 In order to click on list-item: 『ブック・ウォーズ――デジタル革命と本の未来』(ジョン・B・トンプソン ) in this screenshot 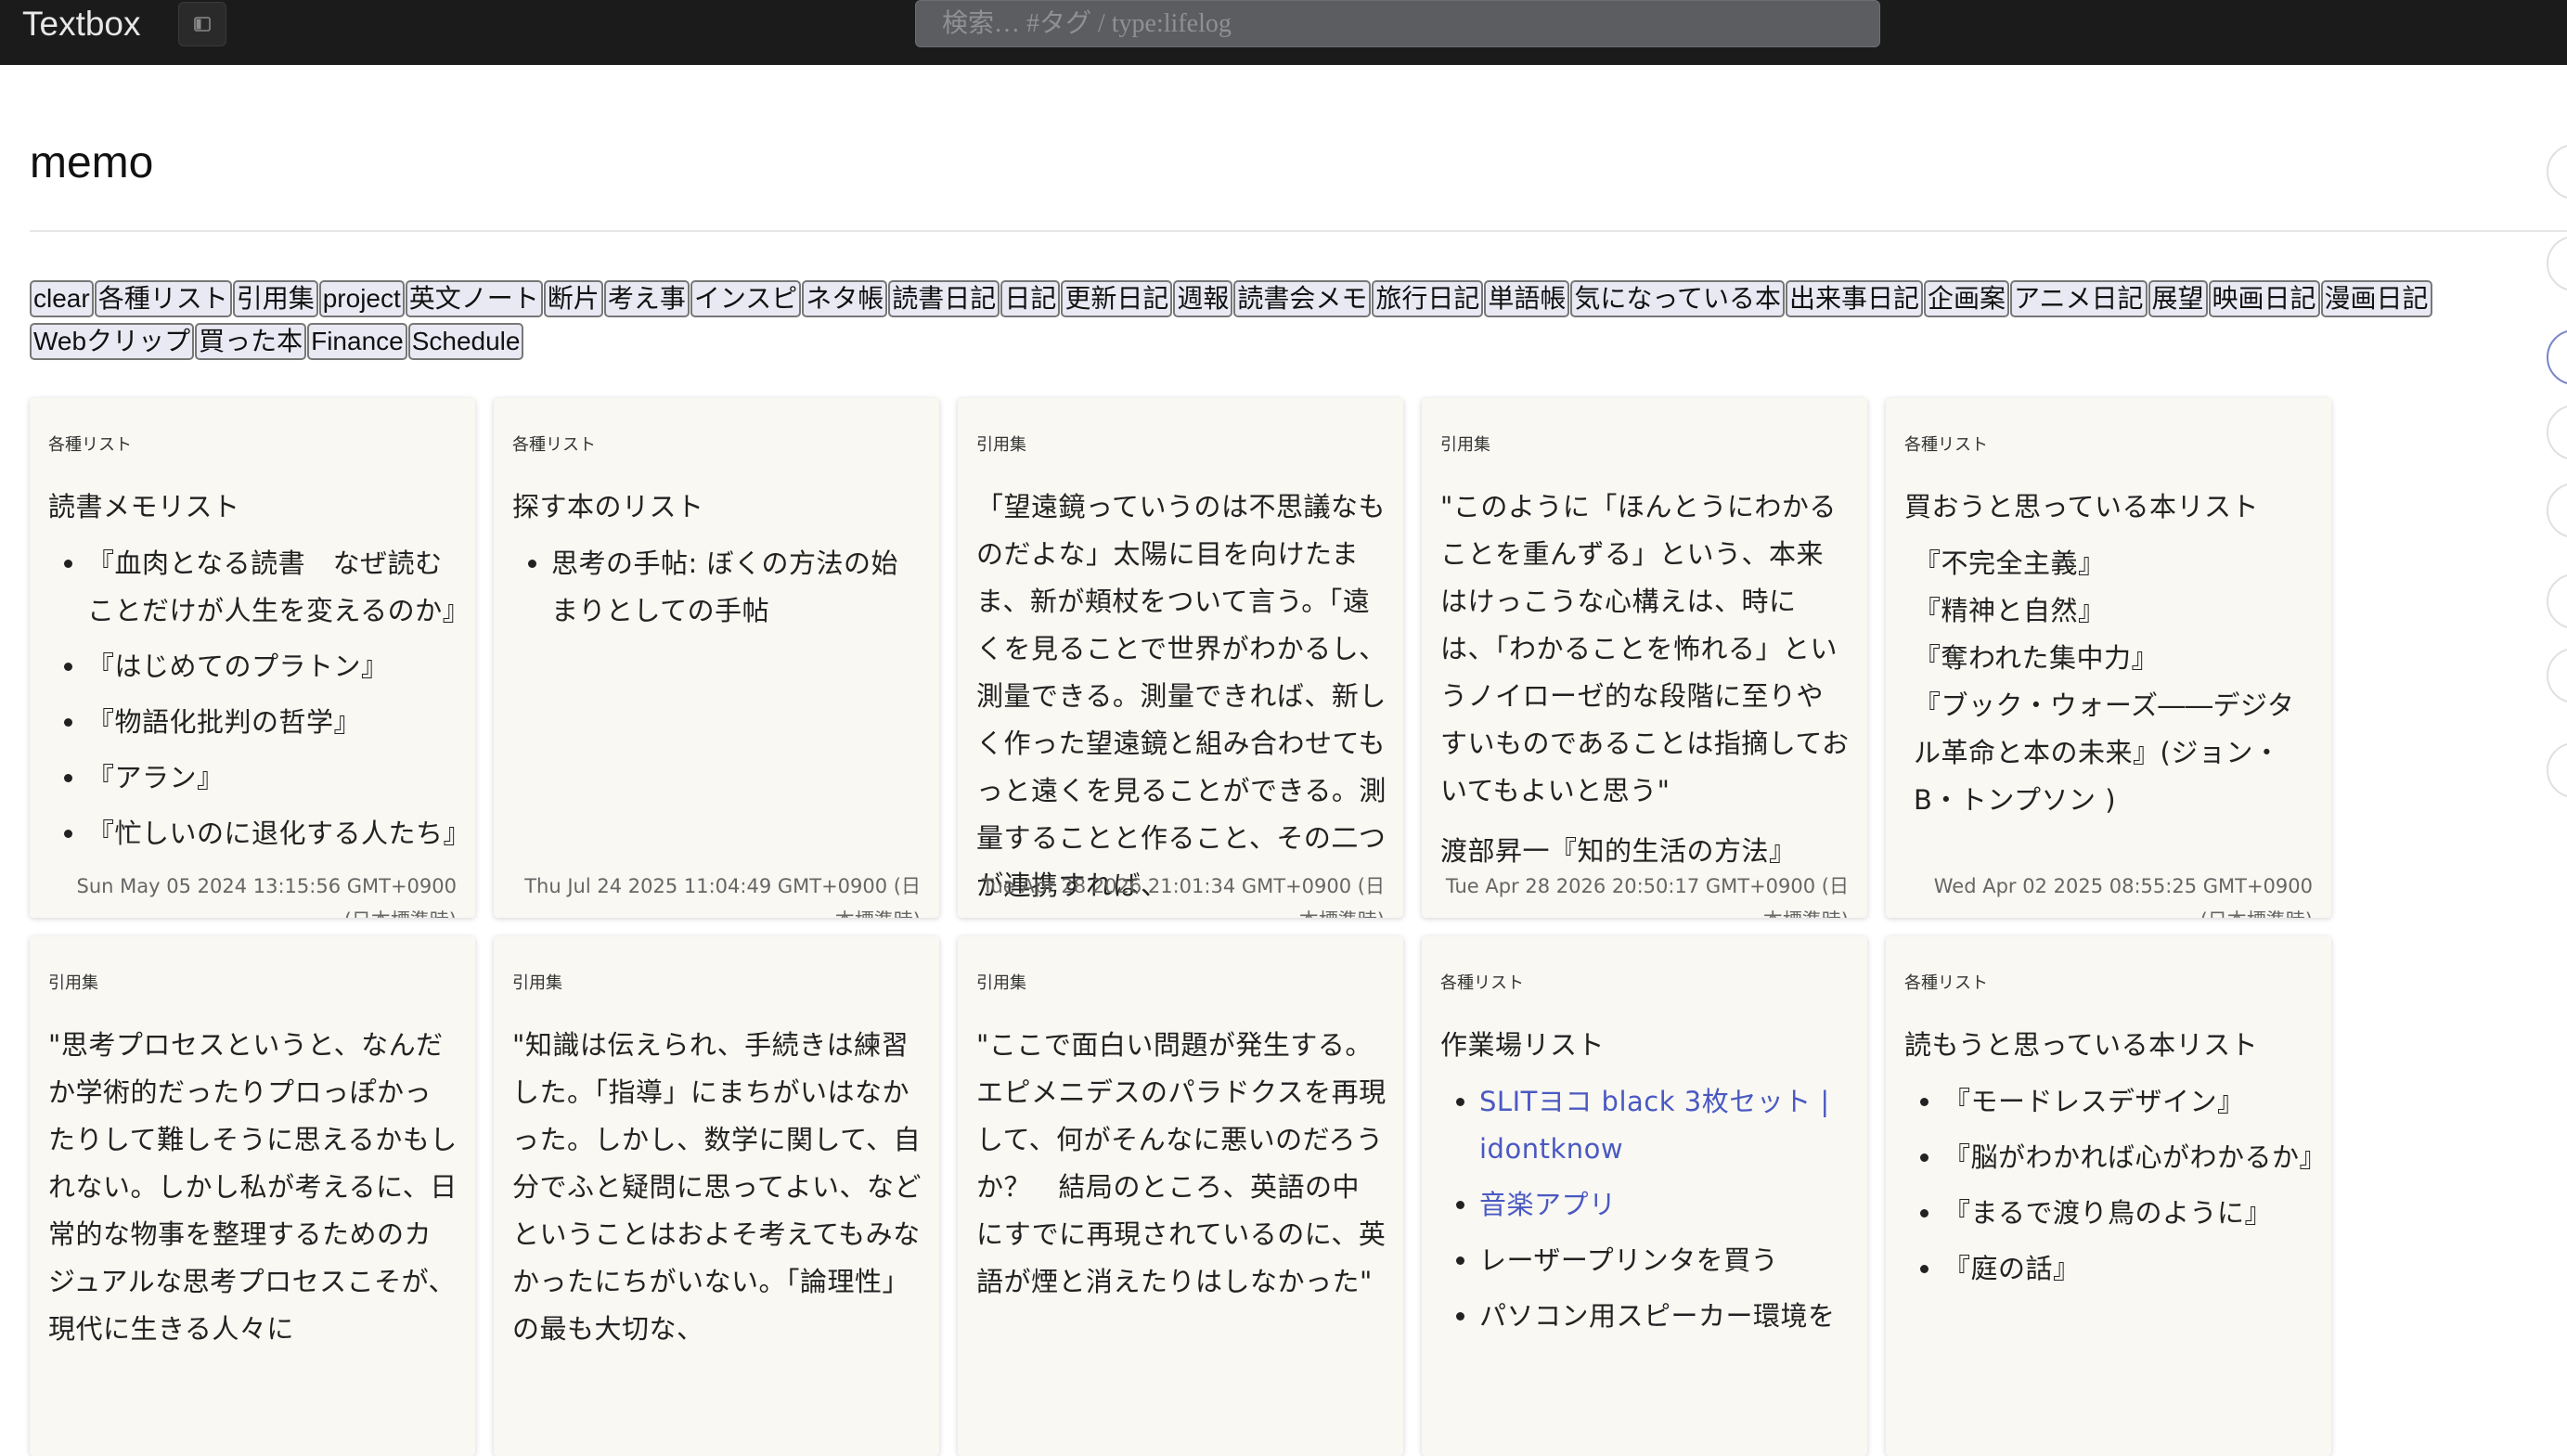, I will do `click(2104, 752)`.